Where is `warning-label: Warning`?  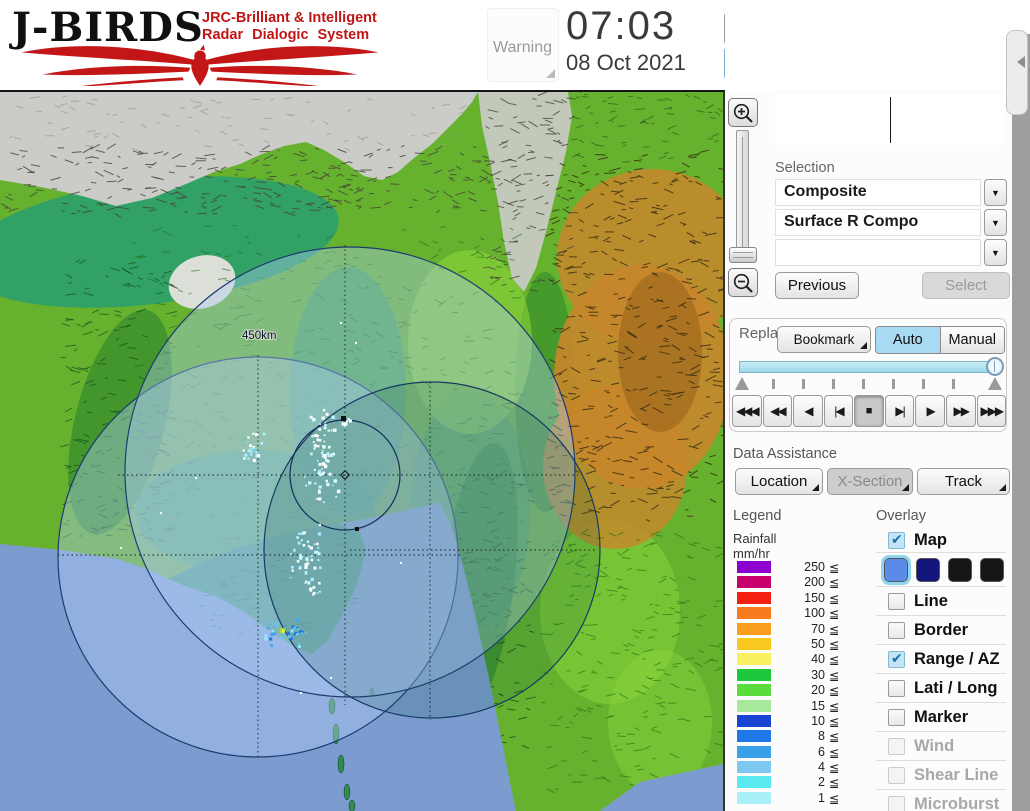
warning-label: Warning is located at coordinates (522, 47).